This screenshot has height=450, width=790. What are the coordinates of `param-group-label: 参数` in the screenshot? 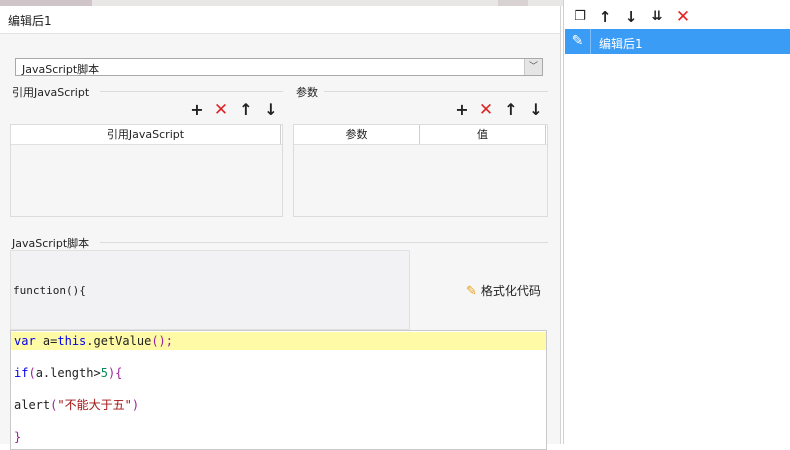 It's located at (307, 92).